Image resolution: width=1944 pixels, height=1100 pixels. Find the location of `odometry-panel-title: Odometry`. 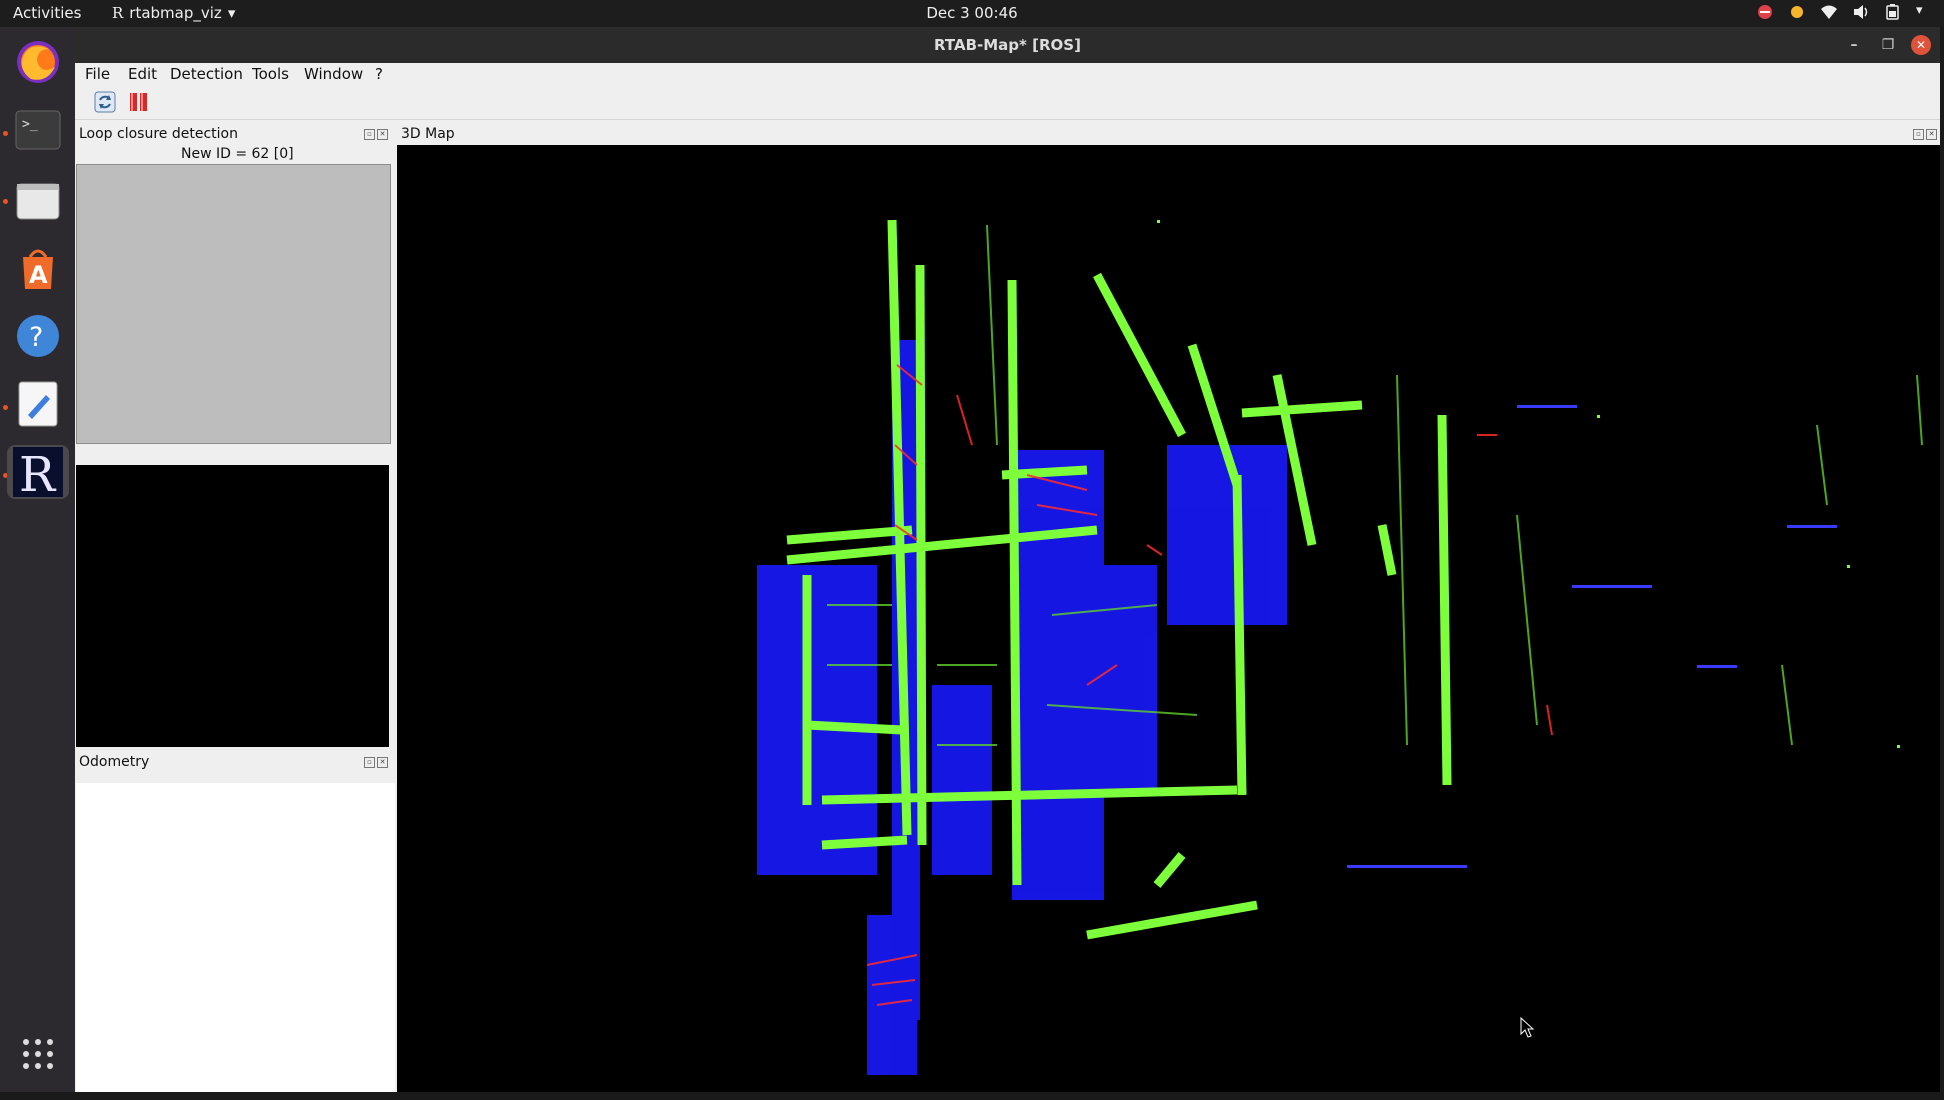

odometry-panel-title: Odometry is located at coordinates (114, 762).